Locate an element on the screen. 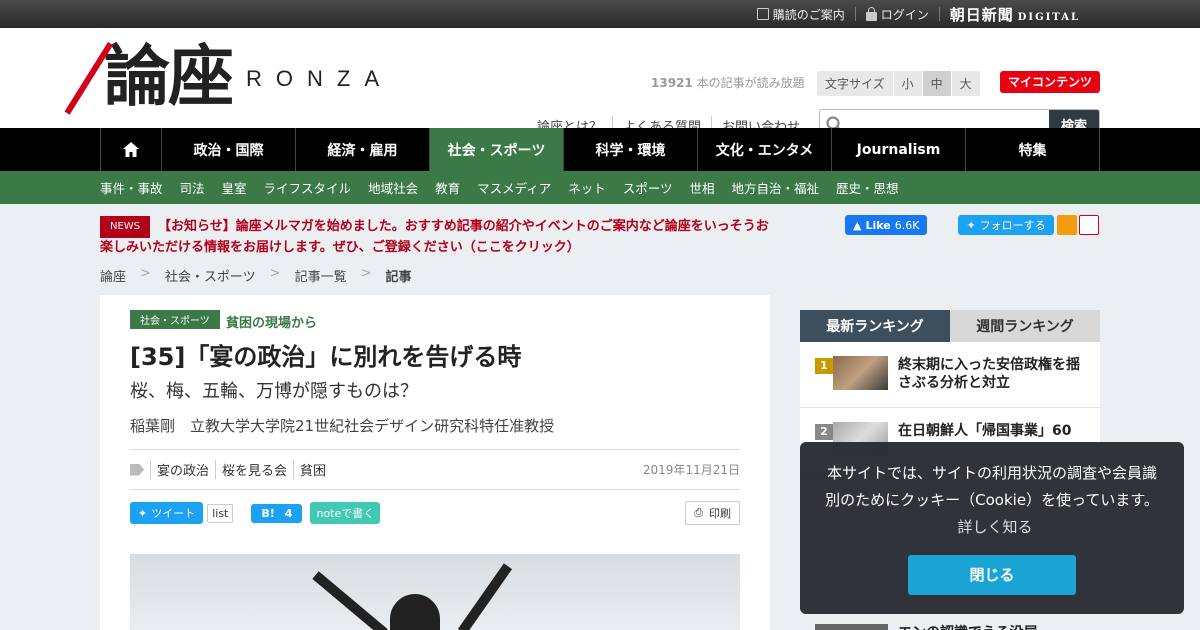 This screenshot has height=630, width=1200. mail-icon is located at coordinates (1088, 225).